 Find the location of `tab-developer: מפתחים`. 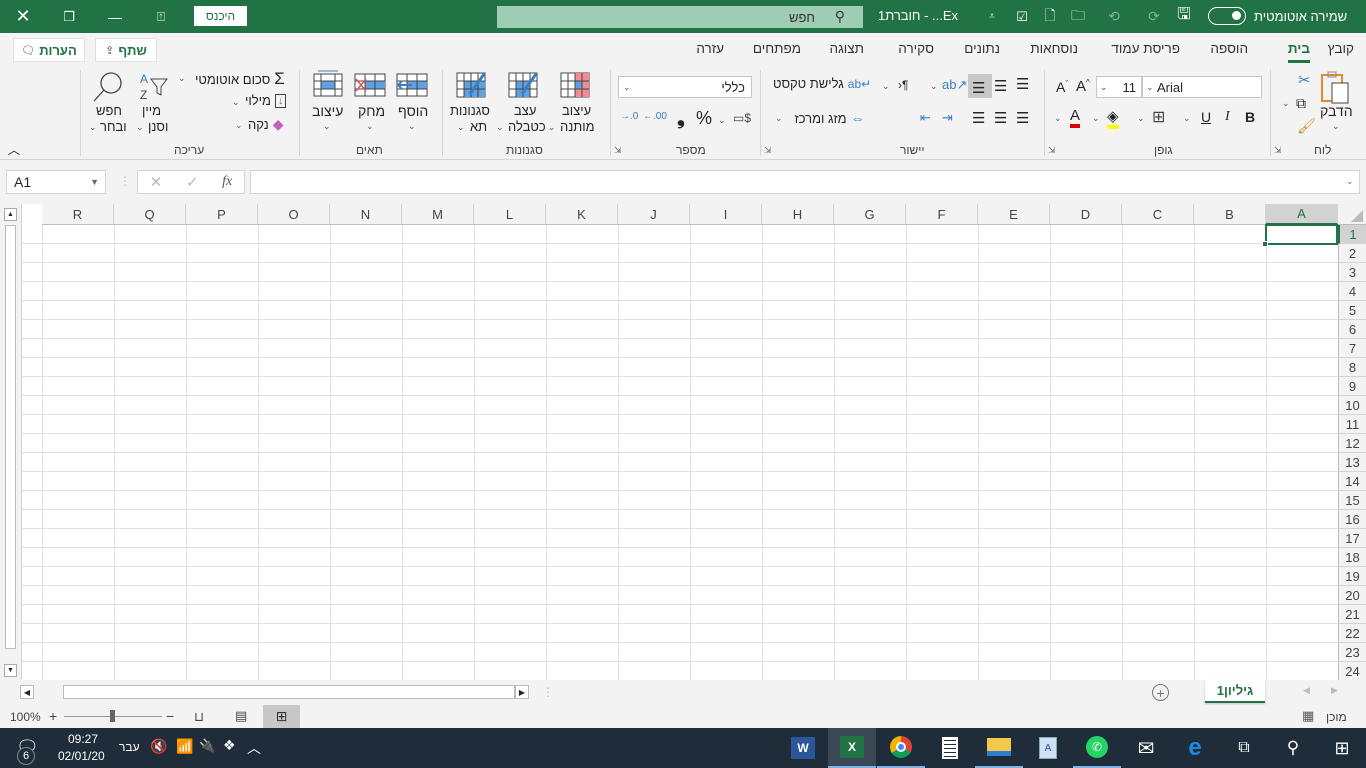

tab-developer: מפתחים is located at coordinates (777, 48).